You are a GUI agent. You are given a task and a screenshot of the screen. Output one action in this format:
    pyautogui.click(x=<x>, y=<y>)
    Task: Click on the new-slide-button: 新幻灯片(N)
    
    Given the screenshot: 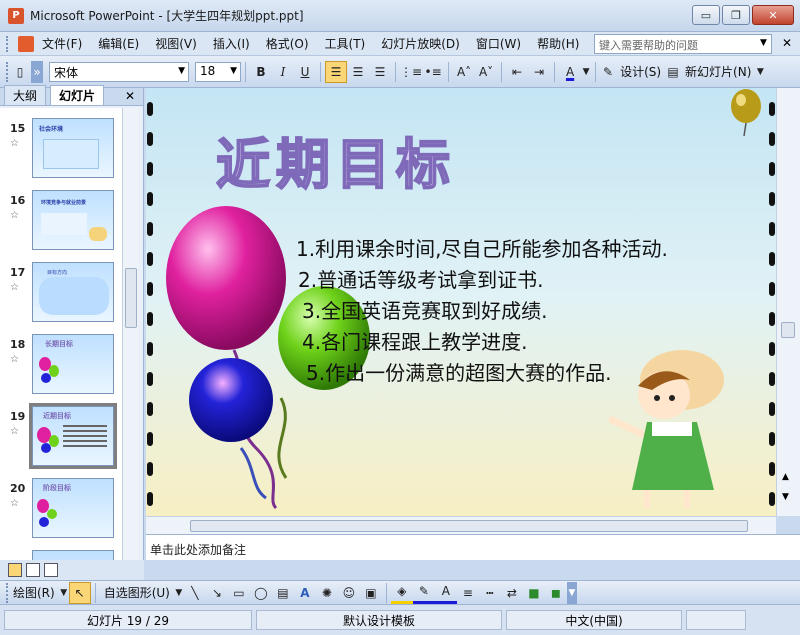 What is the action you would take?
    pyautogui.click(x=718, y=71)
    